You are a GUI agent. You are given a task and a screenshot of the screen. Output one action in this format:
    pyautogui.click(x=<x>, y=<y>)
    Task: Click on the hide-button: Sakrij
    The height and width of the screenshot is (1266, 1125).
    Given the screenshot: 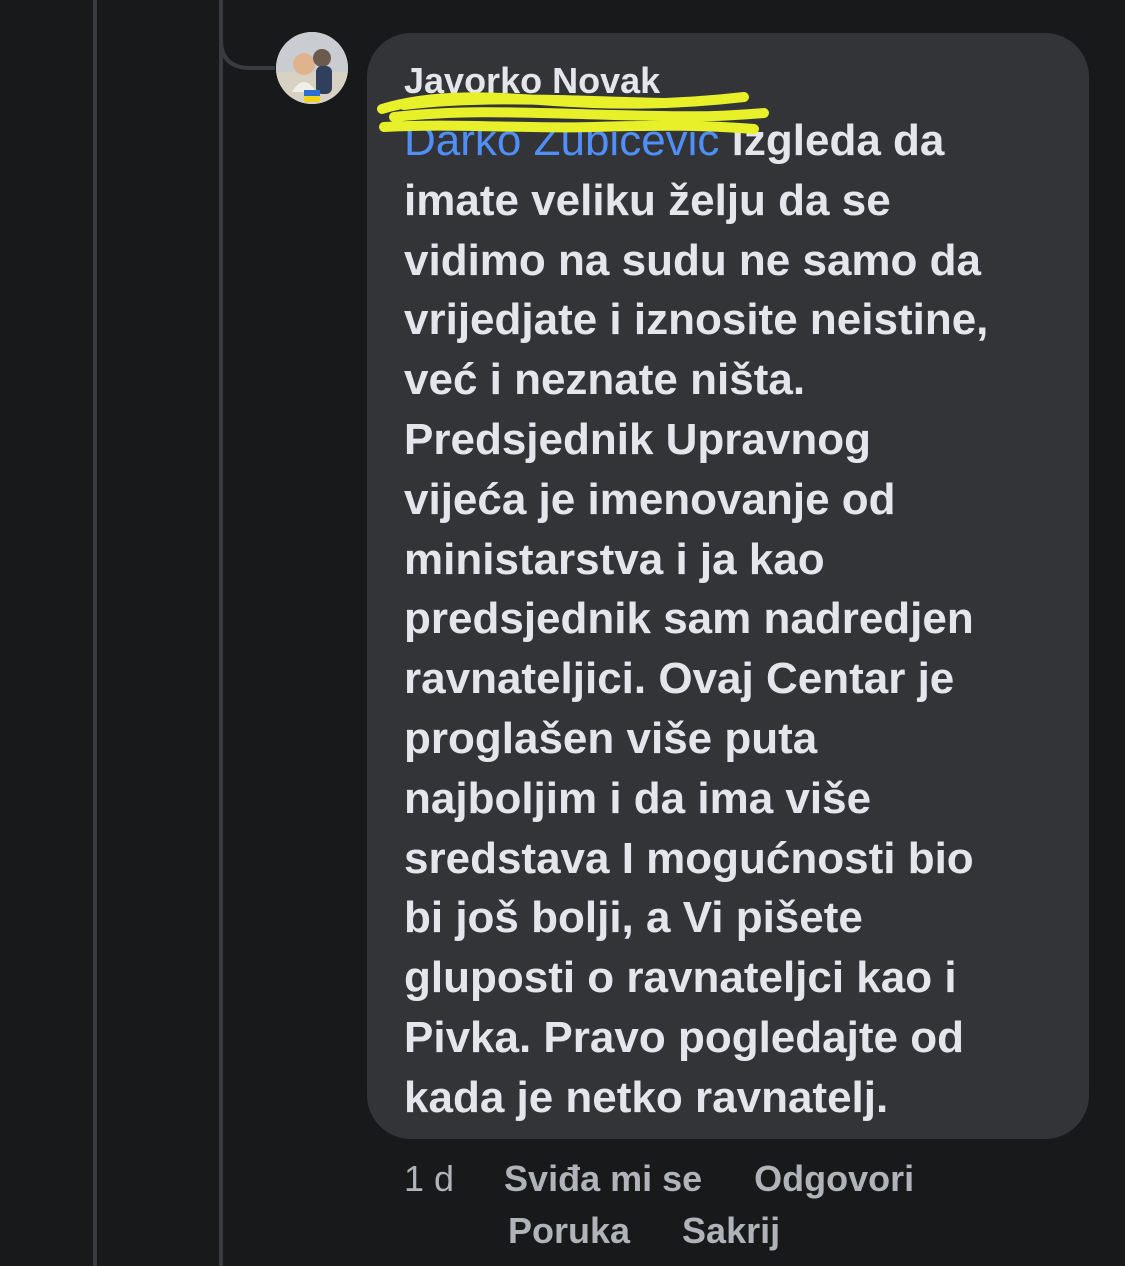 What is the action you would take?
    pyautogui.click(x=731, y=1231)
    